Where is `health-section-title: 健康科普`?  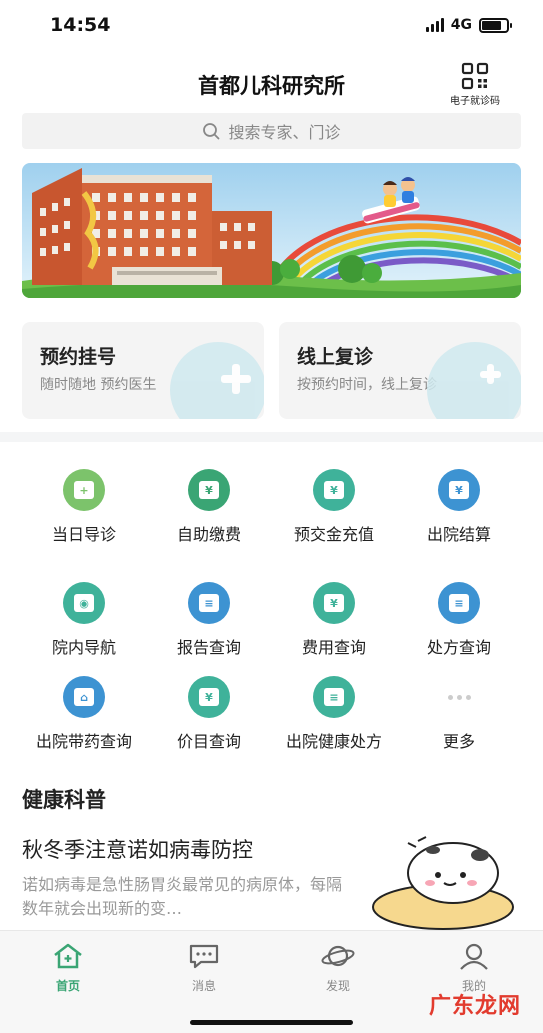
health-section-title: 健康科普 is located at coordinates (64, 800).